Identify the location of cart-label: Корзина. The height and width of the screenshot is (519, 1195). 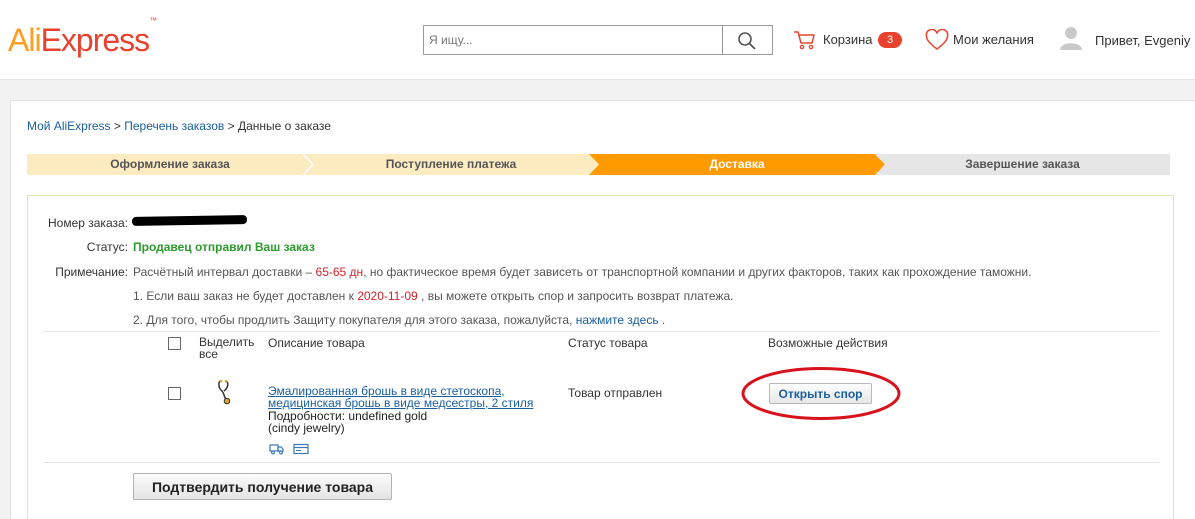
(848, 39).